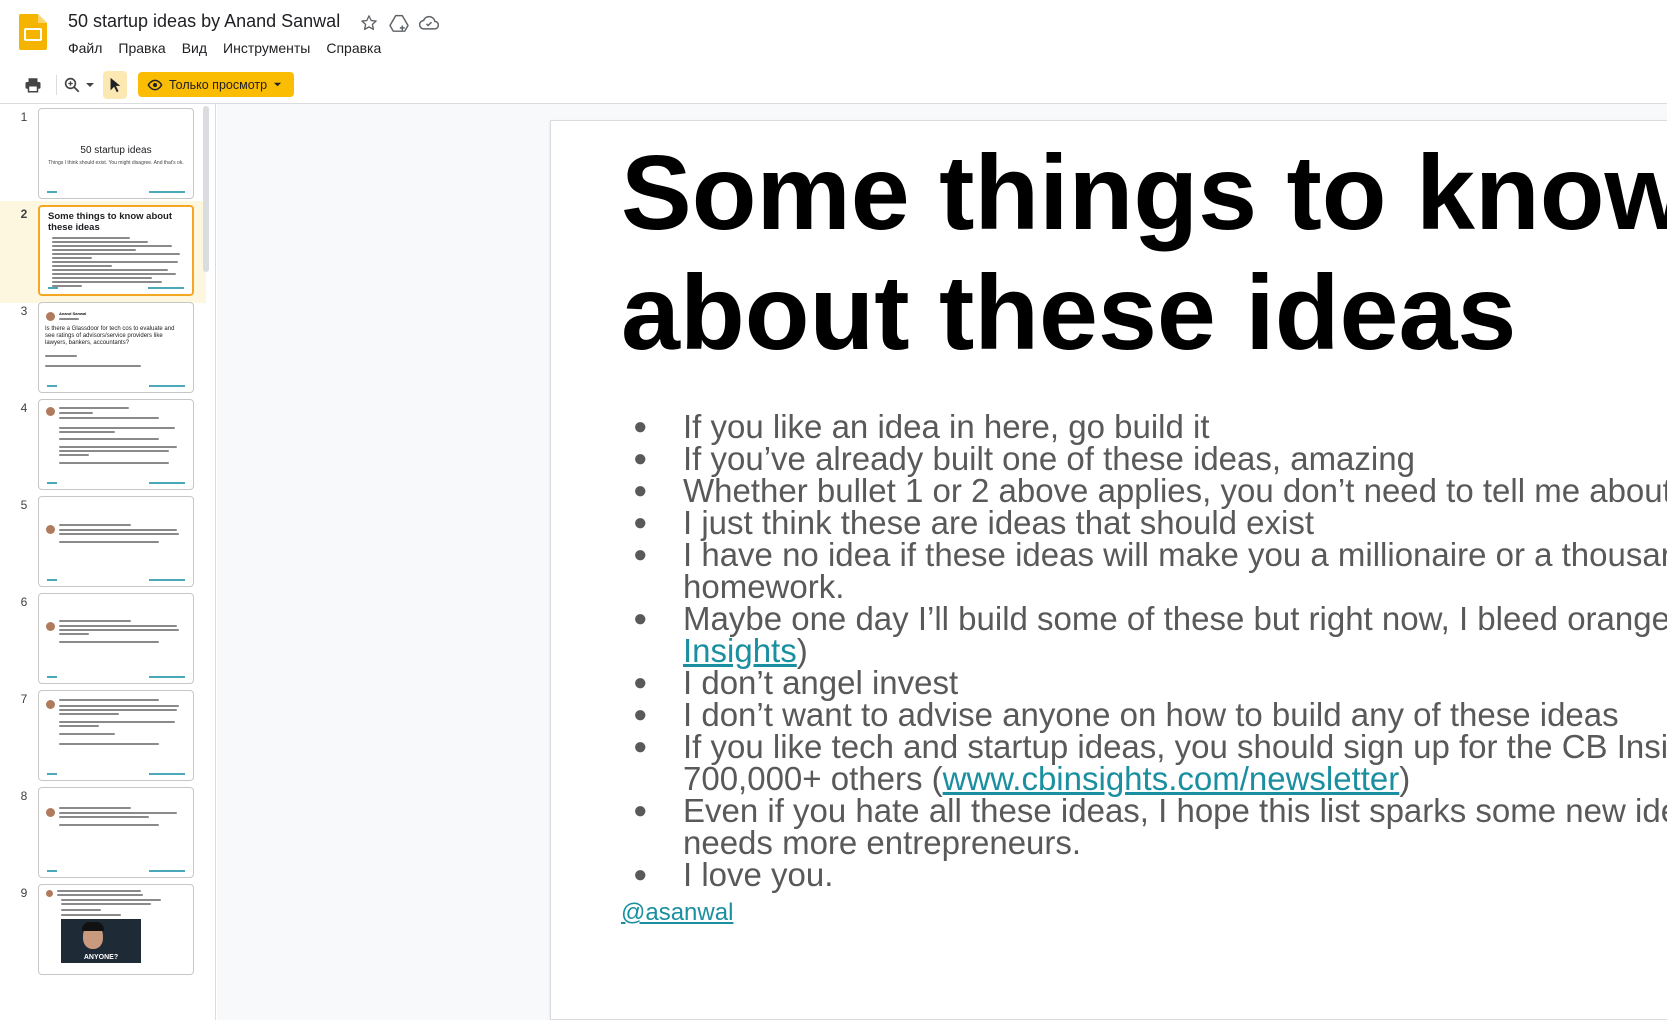 This screenshot has width=1667, height=1020. Describe the element at coordinates (24, 893) in the screenshot. I see `slide-number: 9` at that location.